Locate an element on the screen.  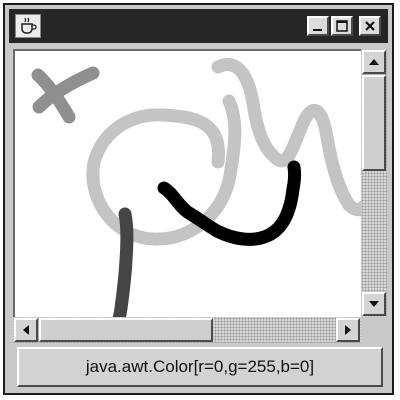
close-icon is located at coordinates (370, 26).